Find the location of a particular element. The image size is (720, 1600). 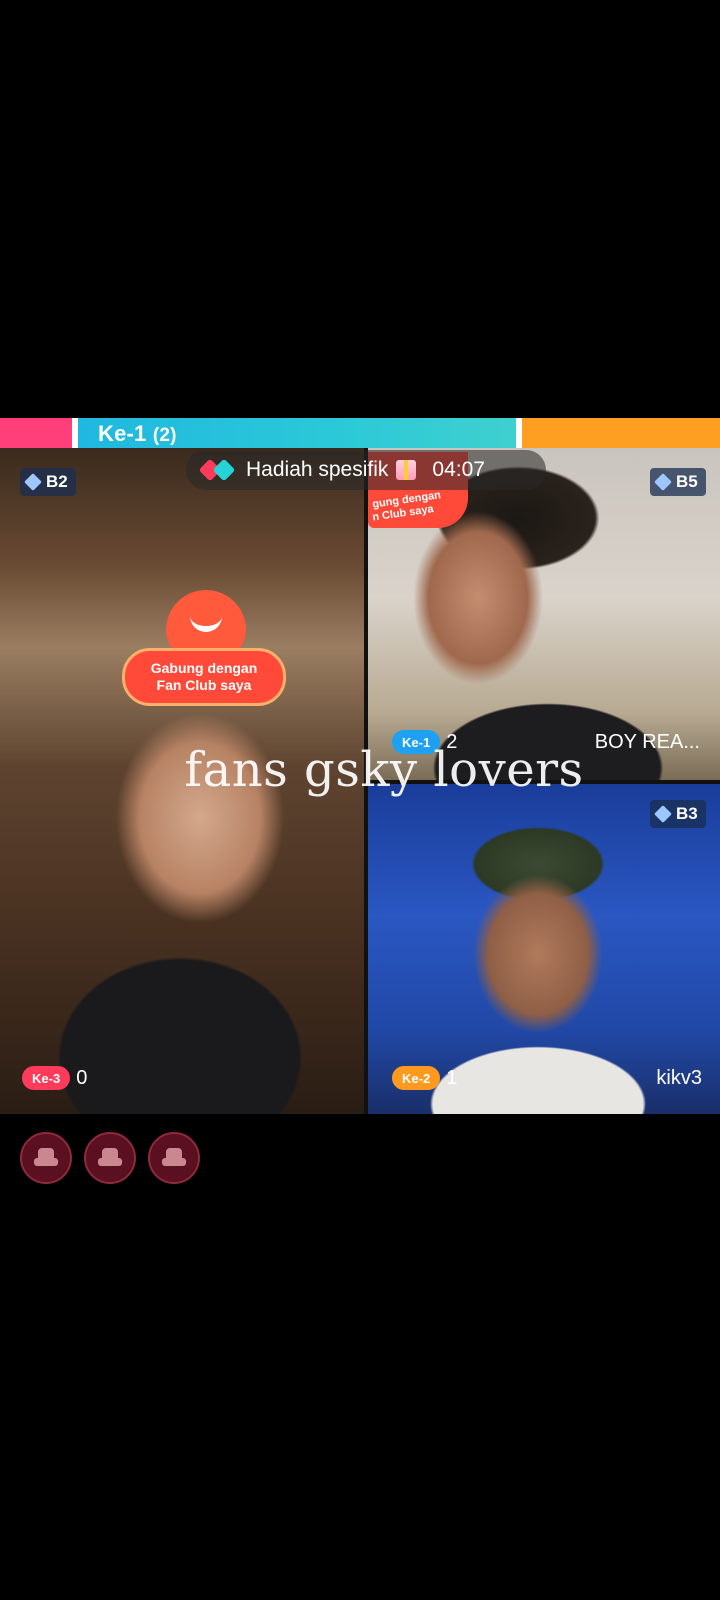

guest-2-name: kikv3 is located at coordinates (679, 1078).